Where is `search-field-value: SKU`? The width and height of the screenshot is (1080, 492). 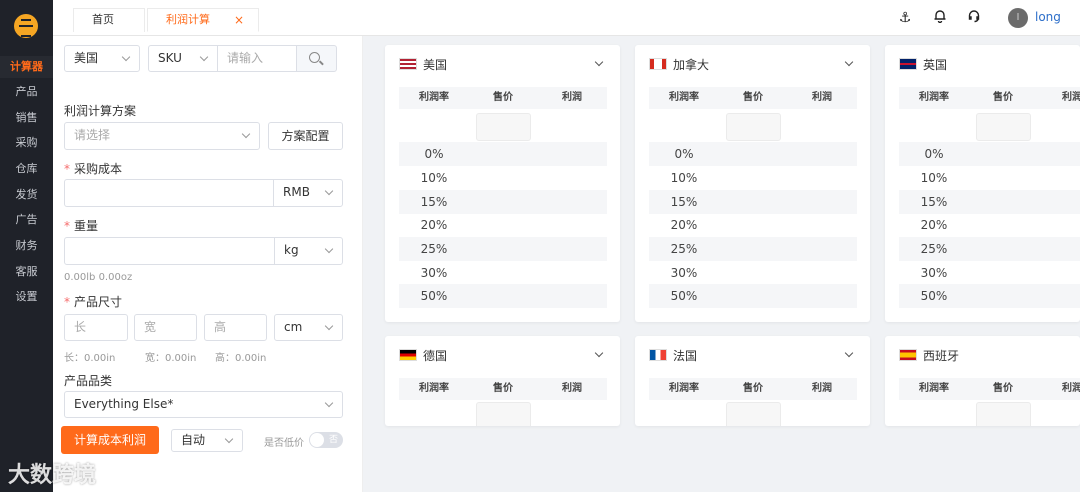
search-field-value: SKU is located at coordinates (170, 58).